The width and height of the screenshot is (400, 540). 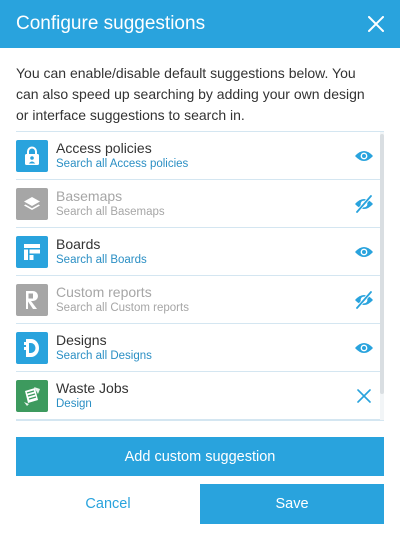 I want to click on suggestion-subtitle: Search all Custom reports, so click(x=122, y=307).